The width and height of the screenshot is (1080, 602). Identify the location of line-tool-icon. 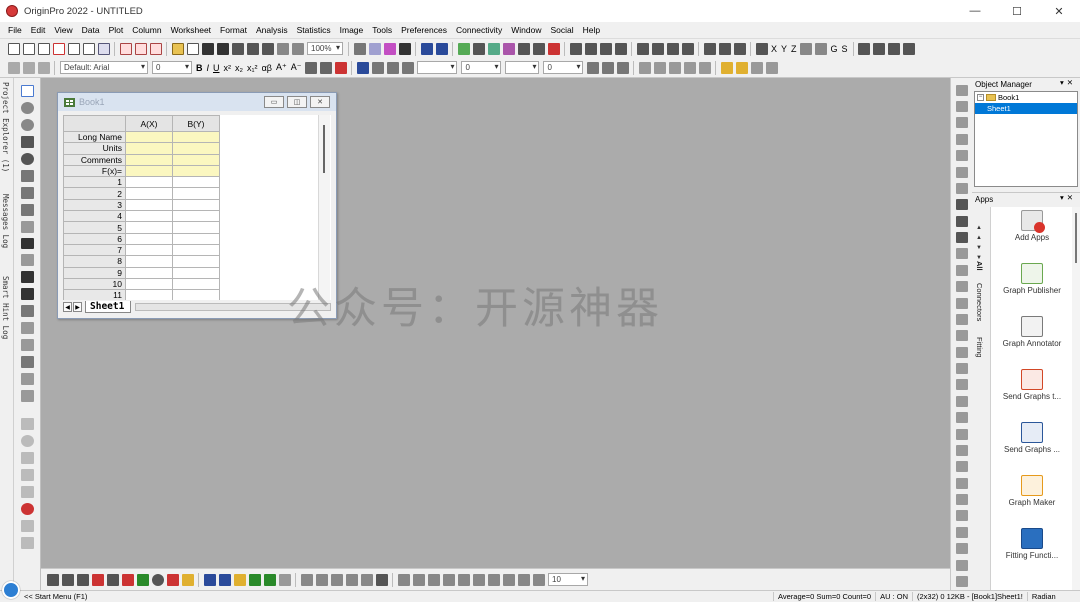
(27, 293).